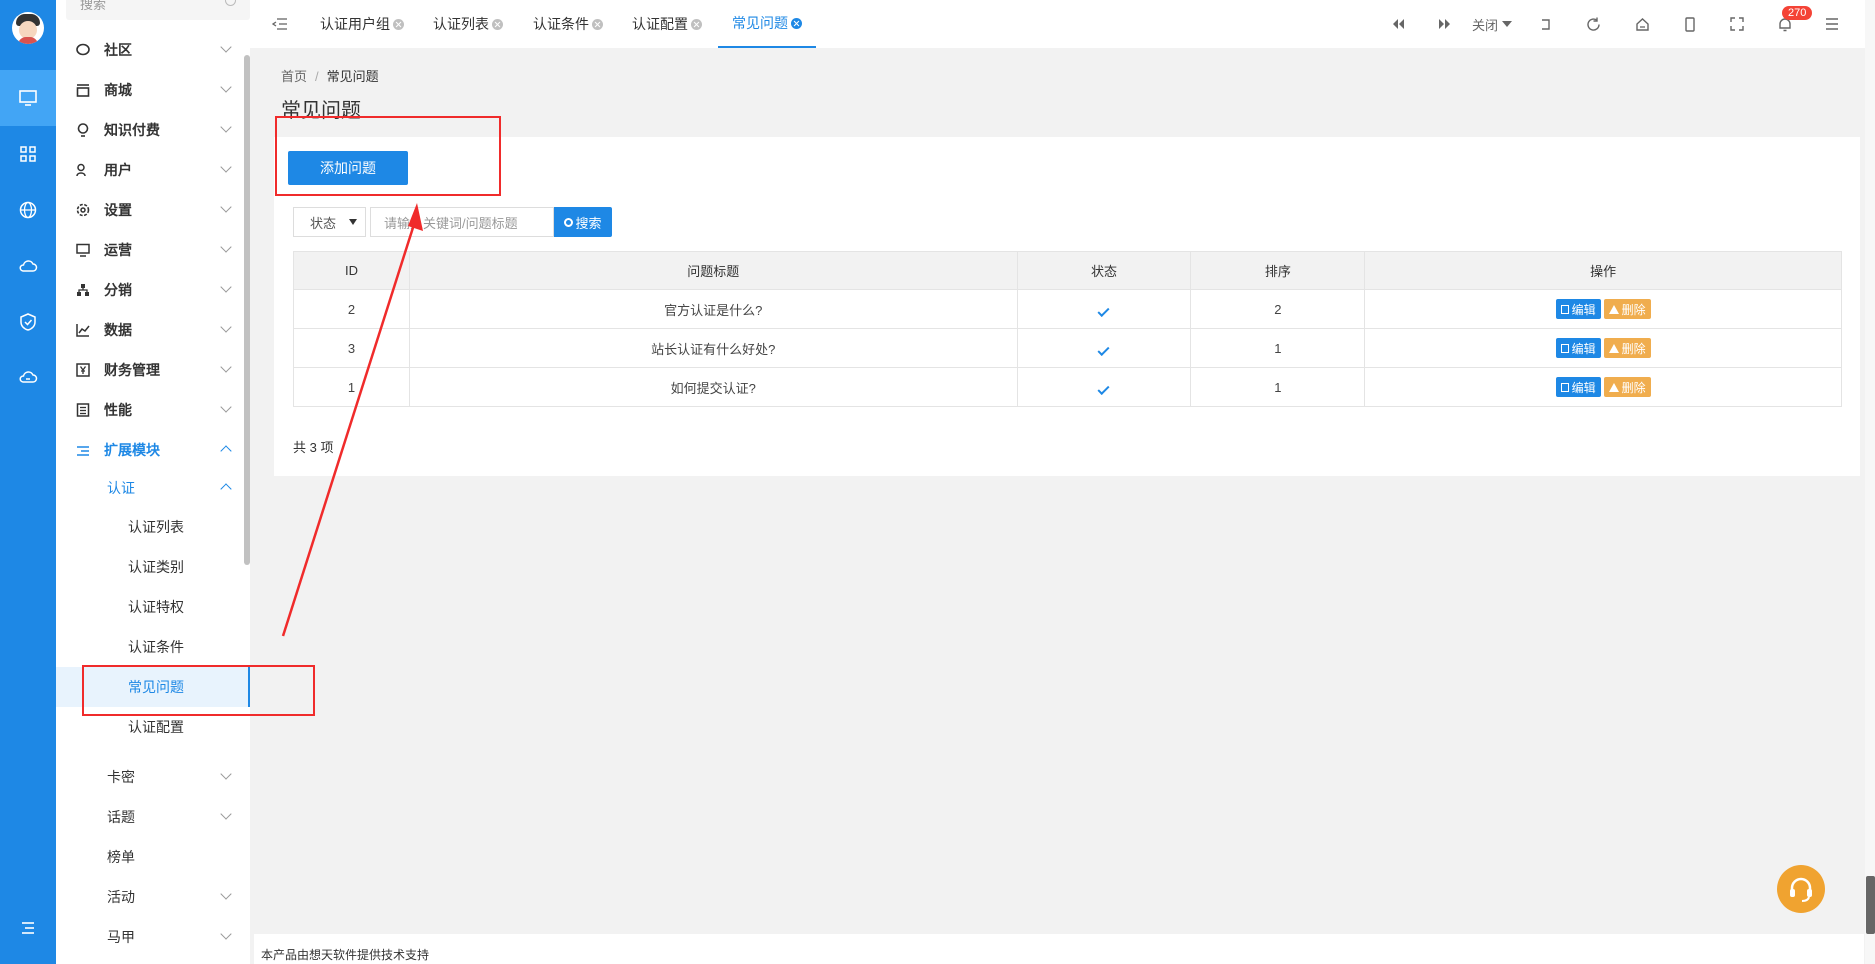  Describe the element at coordinates (153, 937) in the screenshot. I see `sidebar-item-vest: 马甲` at that location.